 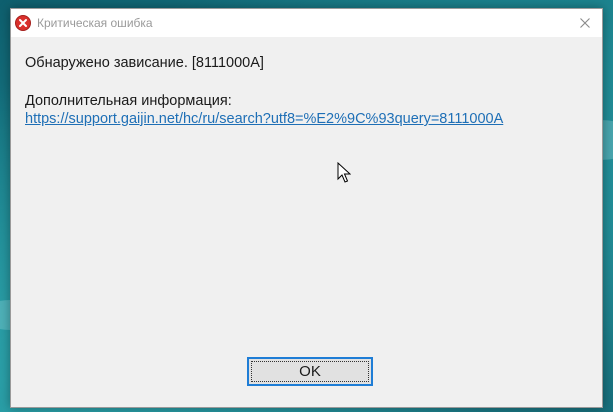 What do you see at coordinates (310, 371) in the screenshot?
I see `ok-button: OK` at bounding box center [310, 371].